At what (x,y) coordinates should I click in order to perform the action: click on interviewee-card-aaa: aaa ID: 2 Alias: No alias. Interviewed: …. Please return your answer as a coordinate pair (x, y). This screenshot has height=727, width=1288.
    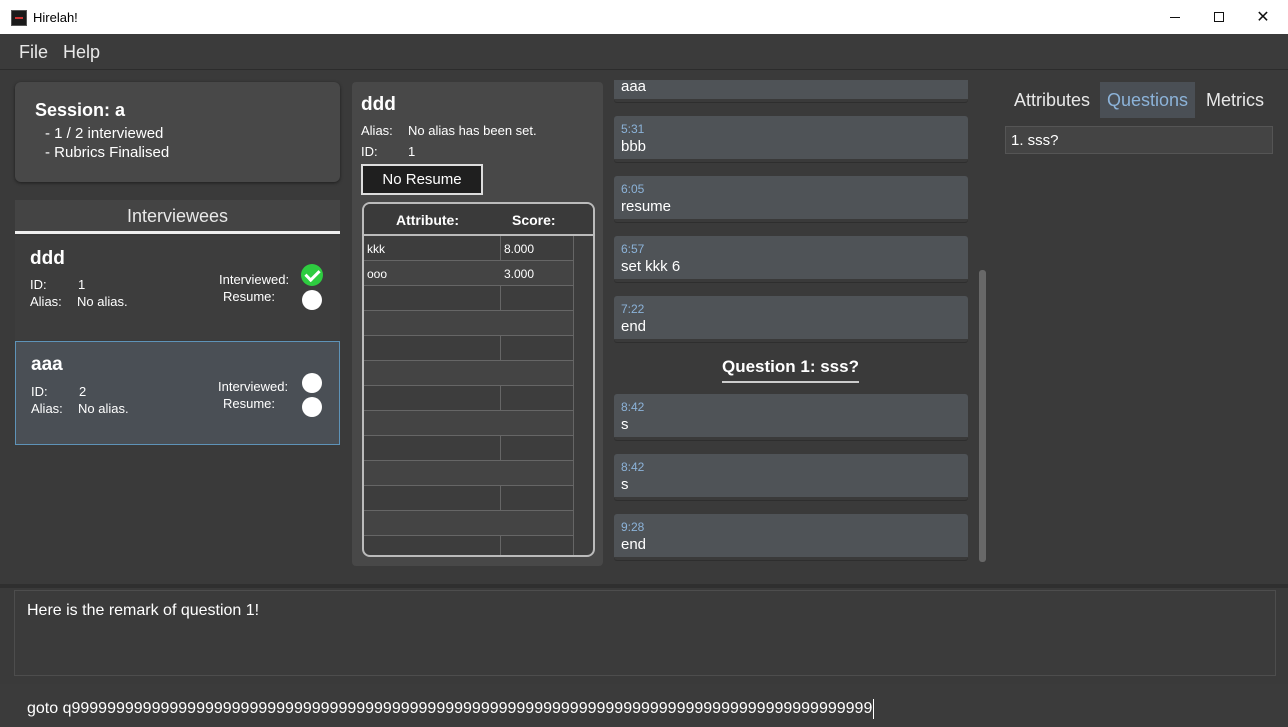
    Looking at the image, I should click on (177, 393).